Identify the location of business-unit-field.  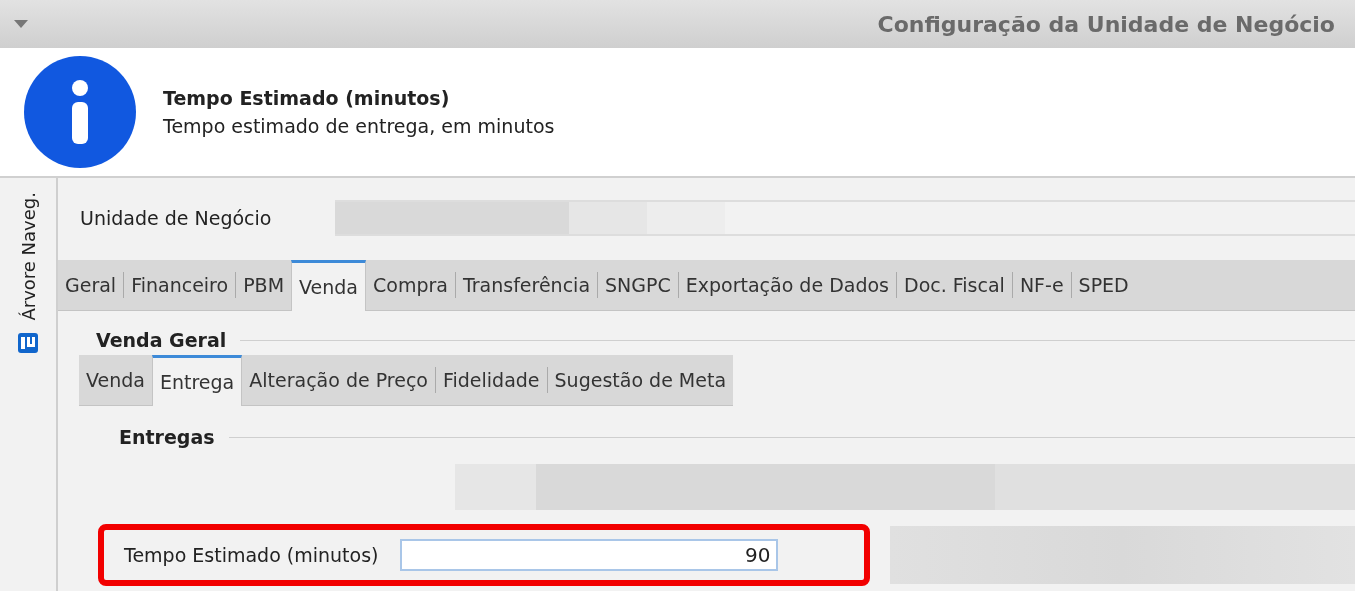
(845, 218).